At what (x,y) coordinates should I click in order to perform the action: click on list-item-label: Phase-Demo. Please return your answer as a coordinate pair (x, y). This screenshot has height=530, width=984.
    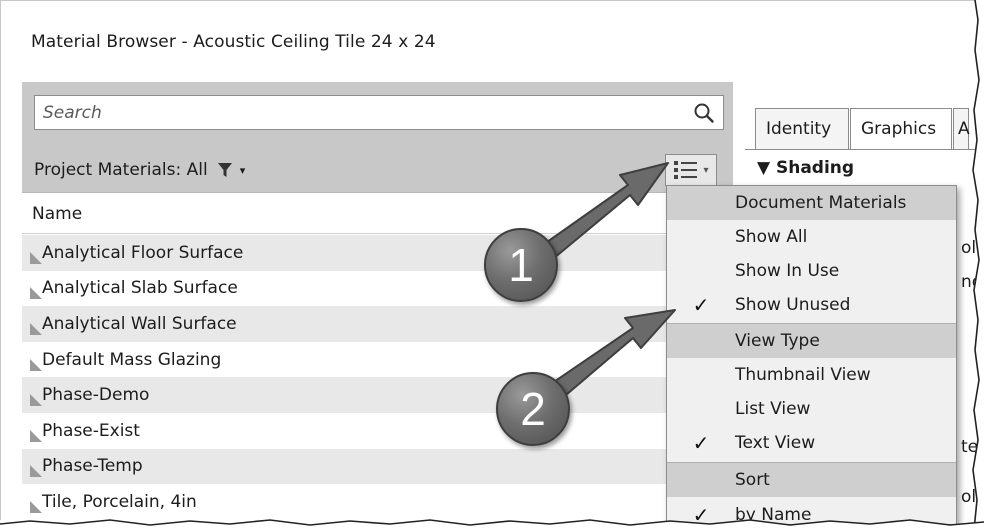
    Looking at the image, I should click on (96, 395).